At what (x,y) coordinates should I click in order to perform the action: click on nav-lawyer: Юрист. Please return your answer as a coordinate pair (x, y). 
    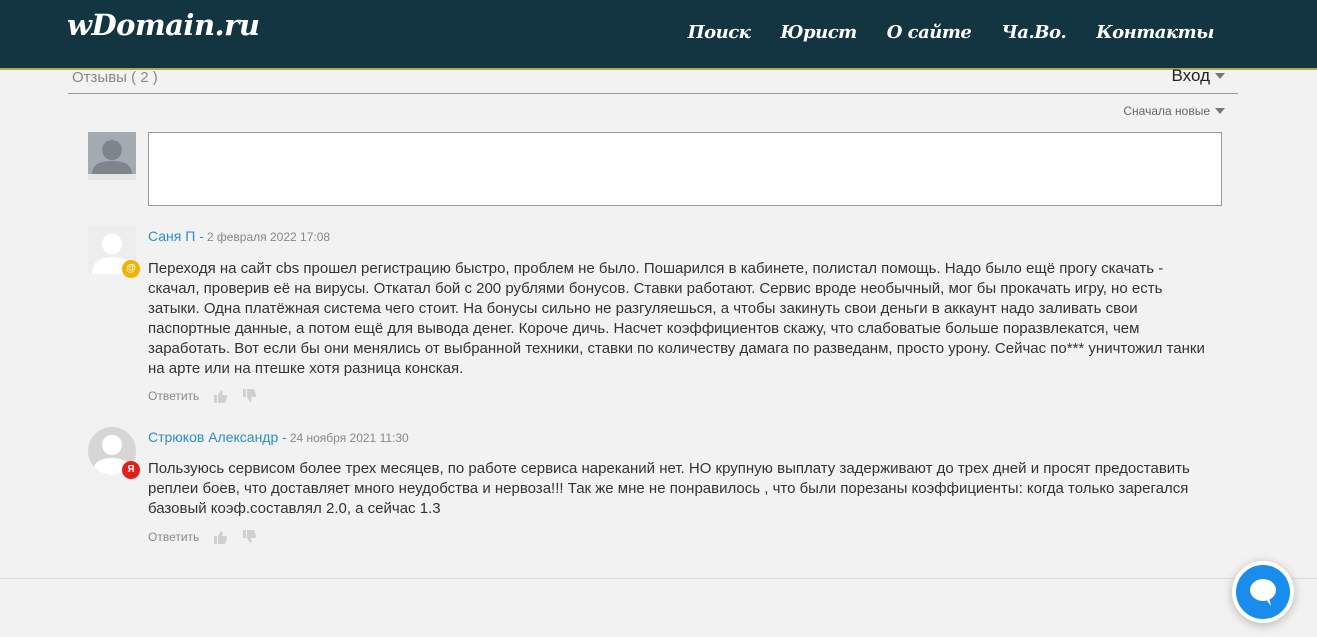
    Looking at the image, I should click on (818, 32).